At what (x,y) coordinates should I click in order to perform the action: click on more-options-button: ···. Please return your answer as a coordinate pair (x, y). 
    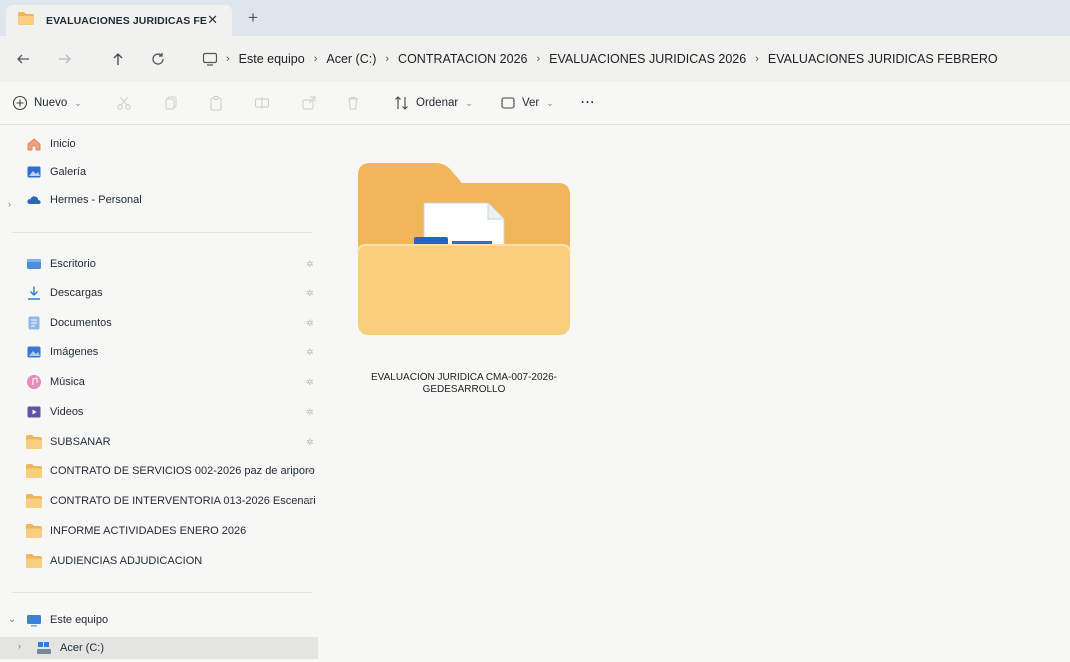
    Looking at the image, I should click on (588, 103).